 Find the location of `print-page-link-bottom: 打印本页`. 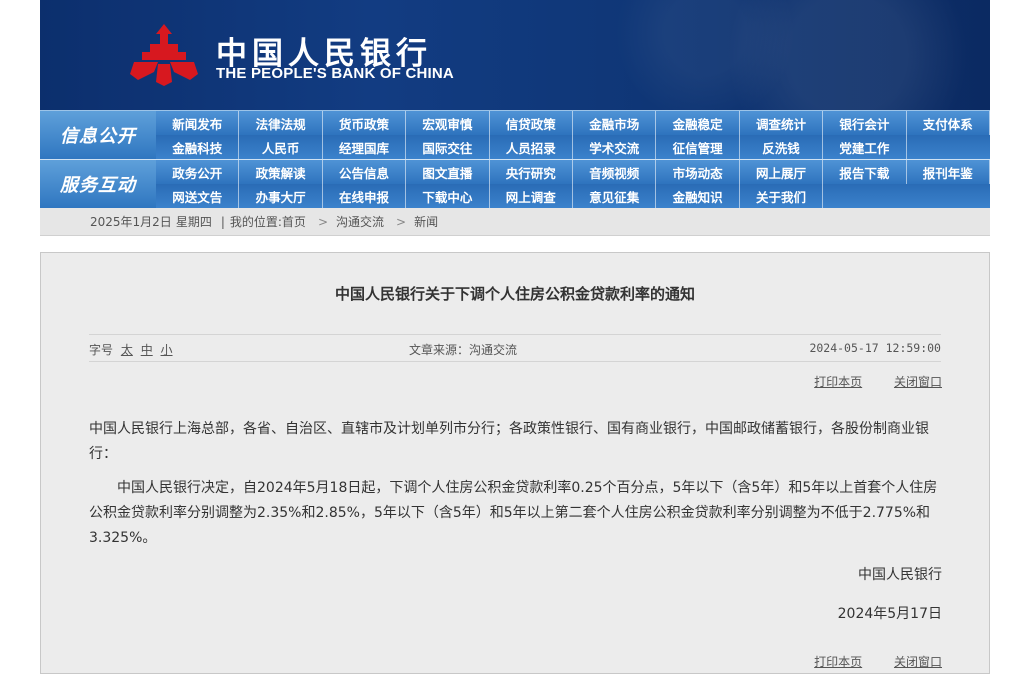

print-page-link-bottom: 打印本页 is located at coordinates (838, 662).